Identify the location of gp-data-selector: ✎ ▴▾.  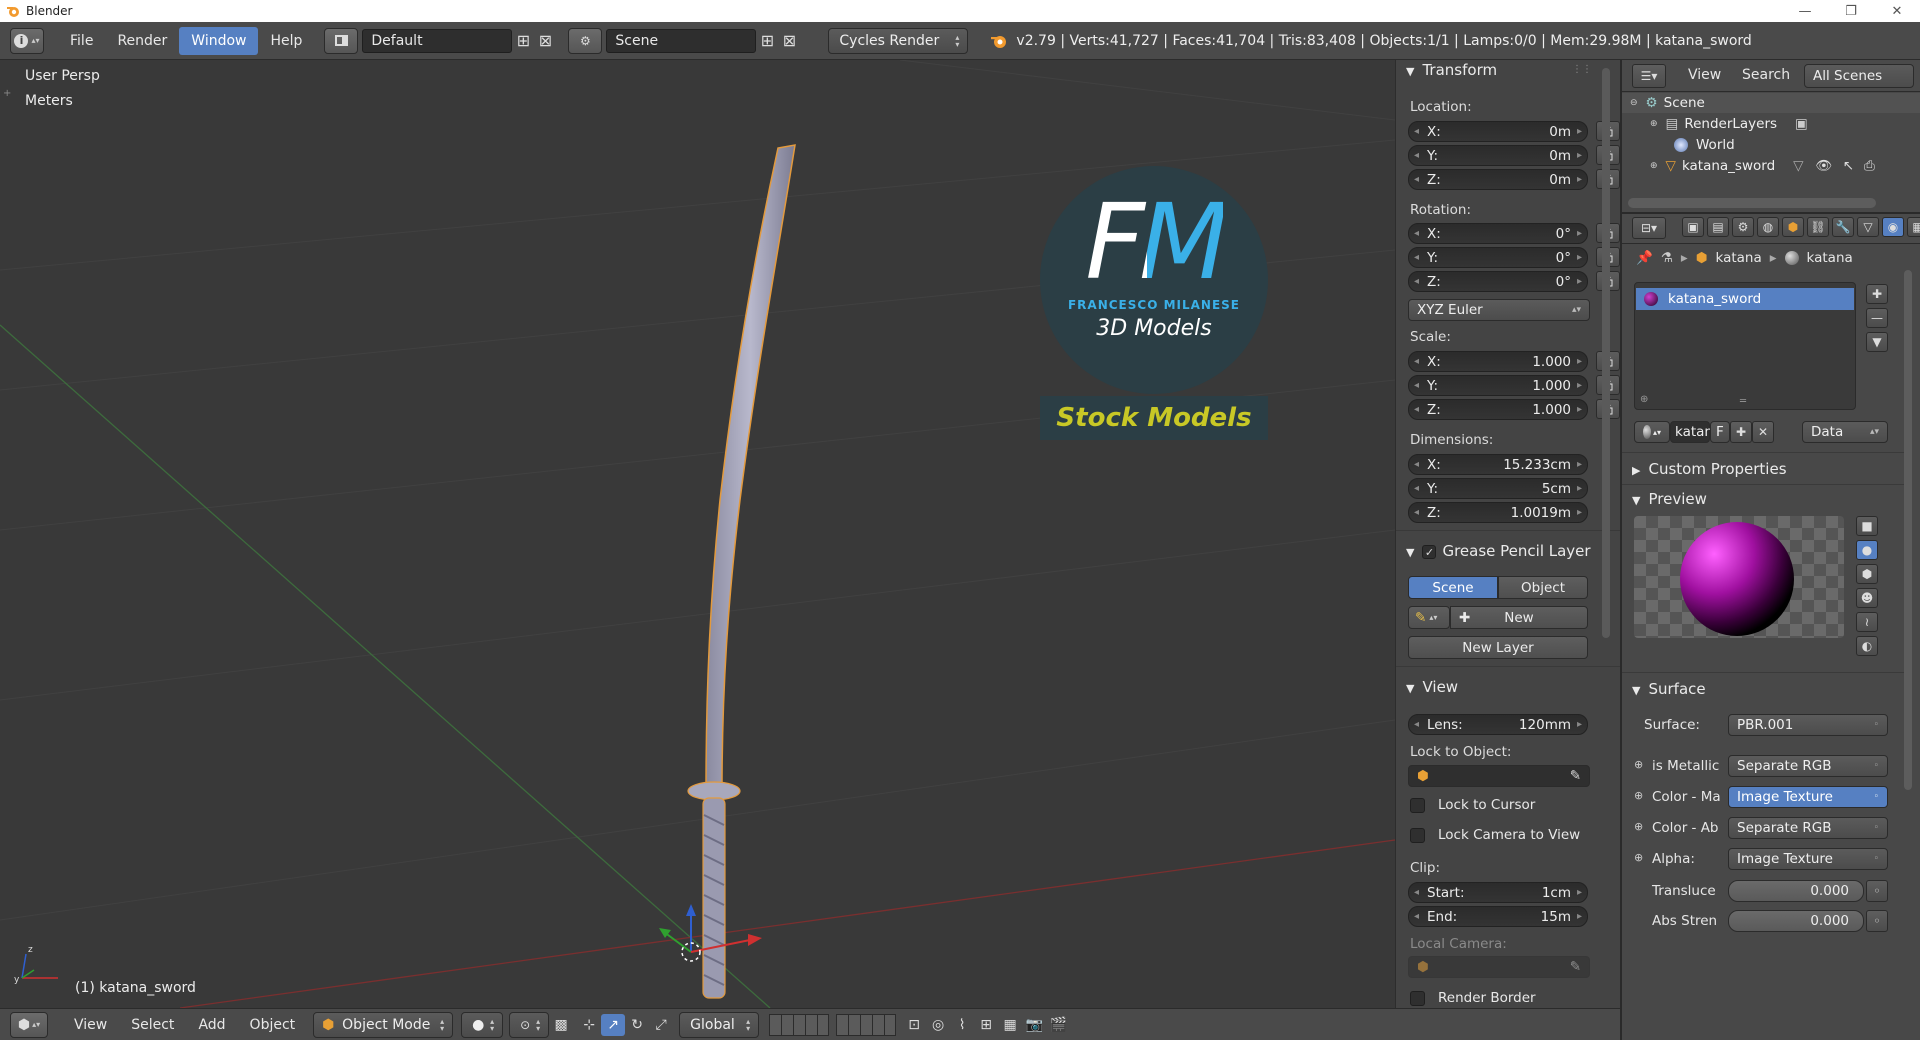
(1429, 617).